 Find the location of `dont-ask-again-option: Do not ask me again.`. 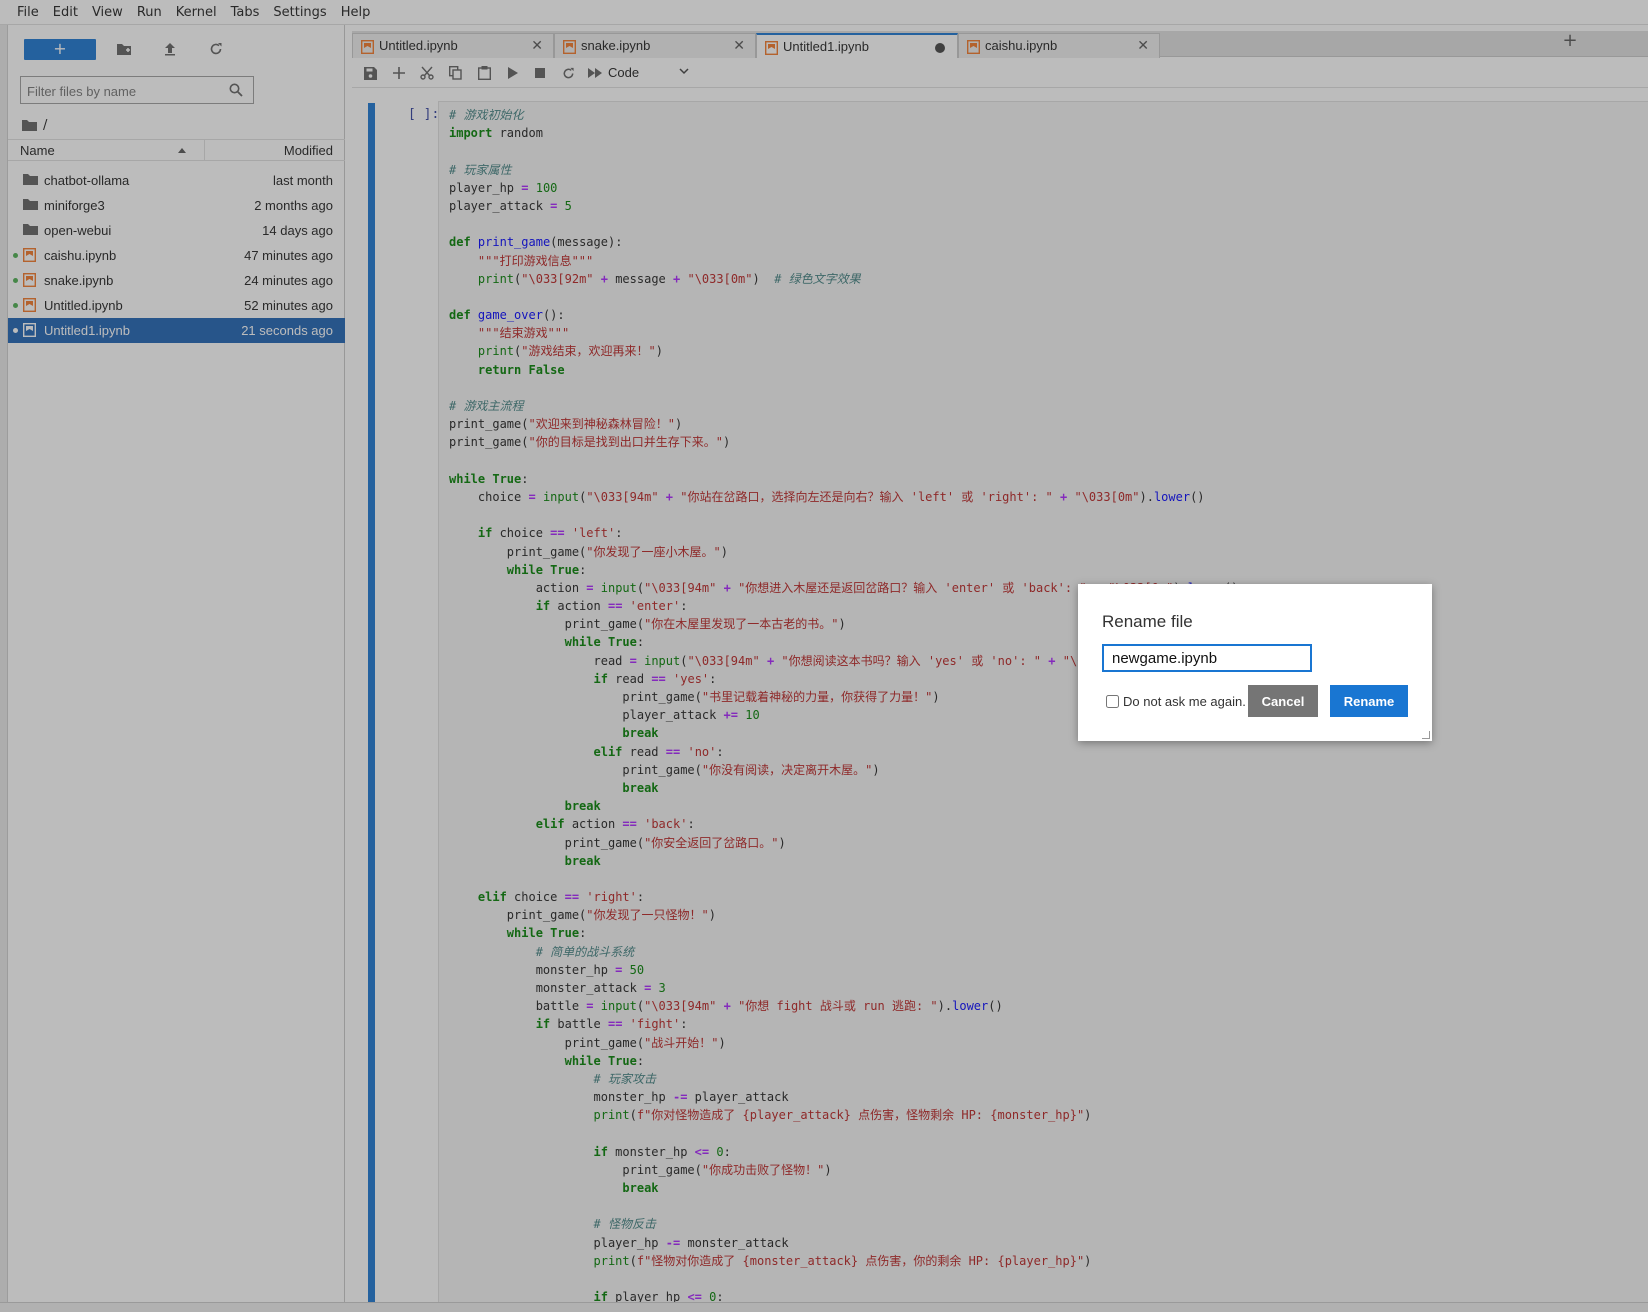

dont-ask-again-option: Do not ask me again. is located at coordinates (1176, 701).